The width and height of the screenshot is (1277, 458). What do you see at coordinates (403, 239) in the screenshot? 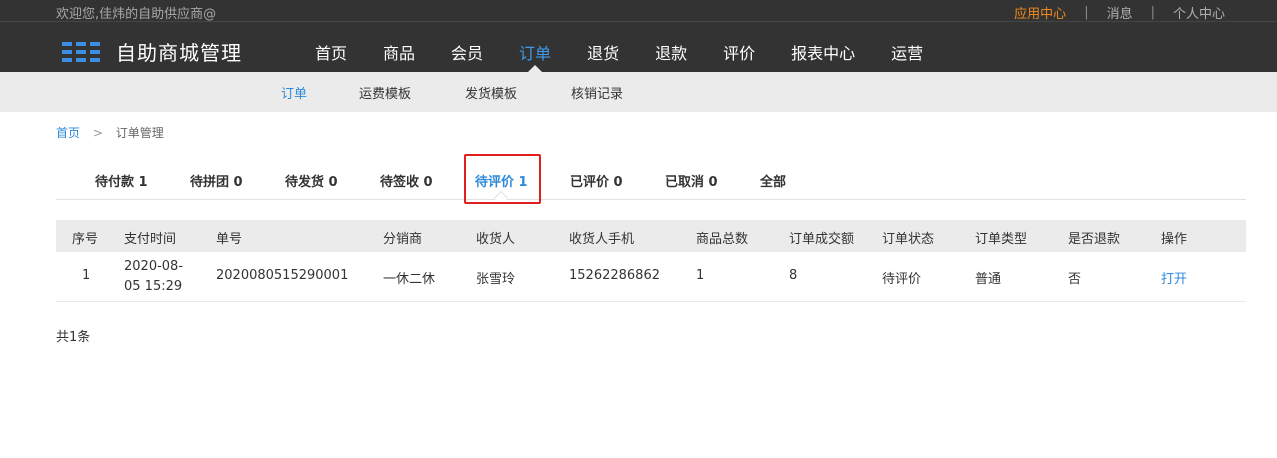
I see `col-distributor: 分销商` at bounding box center [403, 239].